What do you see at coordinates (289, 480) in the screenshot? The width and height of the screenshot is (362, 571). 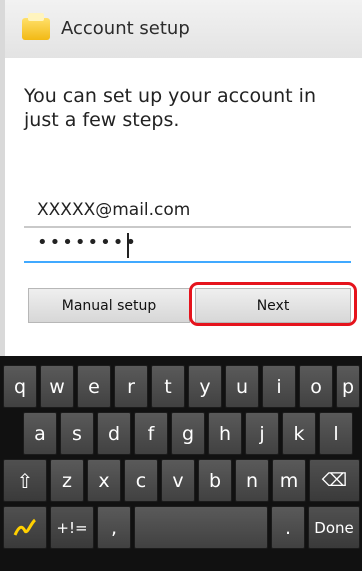 I see `key-m: m` at bounding box center [289, 480].